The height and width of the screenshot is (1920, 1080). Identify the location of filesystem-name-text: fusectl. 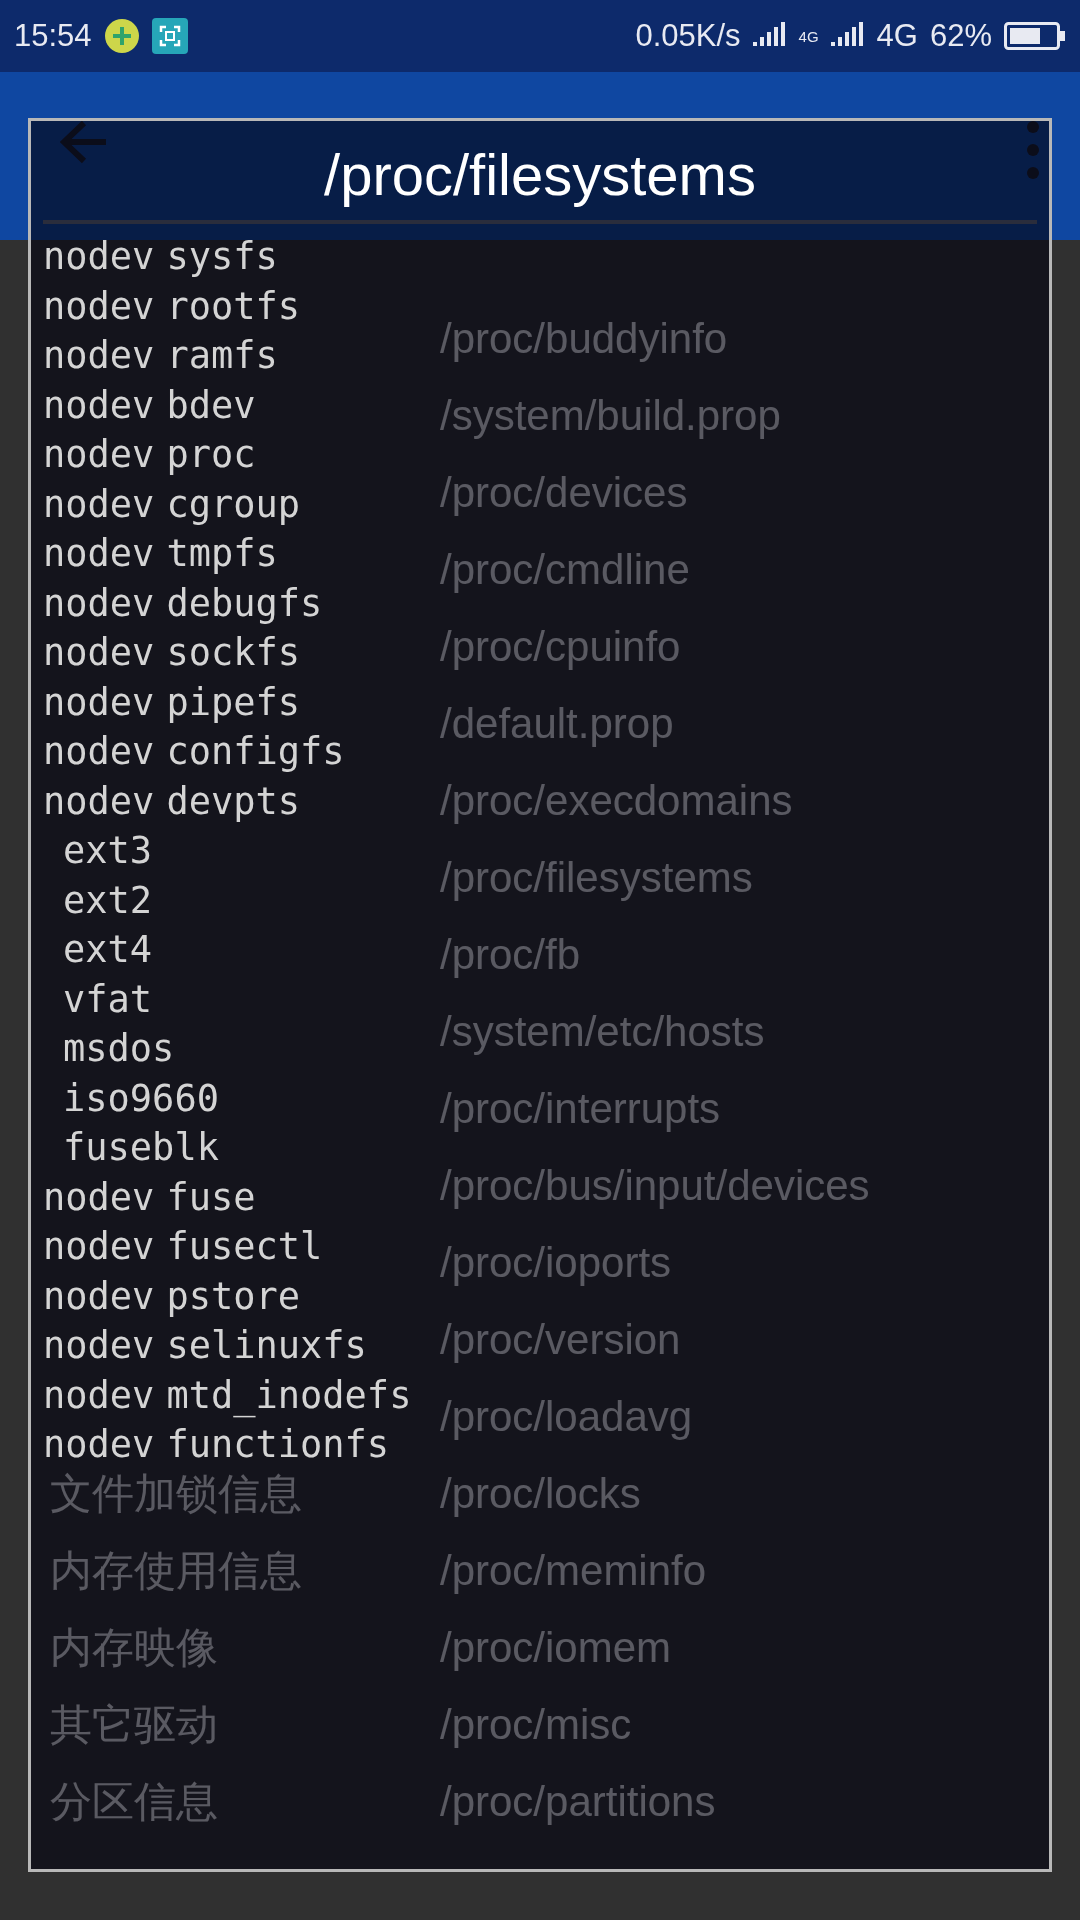
(244, 1247).